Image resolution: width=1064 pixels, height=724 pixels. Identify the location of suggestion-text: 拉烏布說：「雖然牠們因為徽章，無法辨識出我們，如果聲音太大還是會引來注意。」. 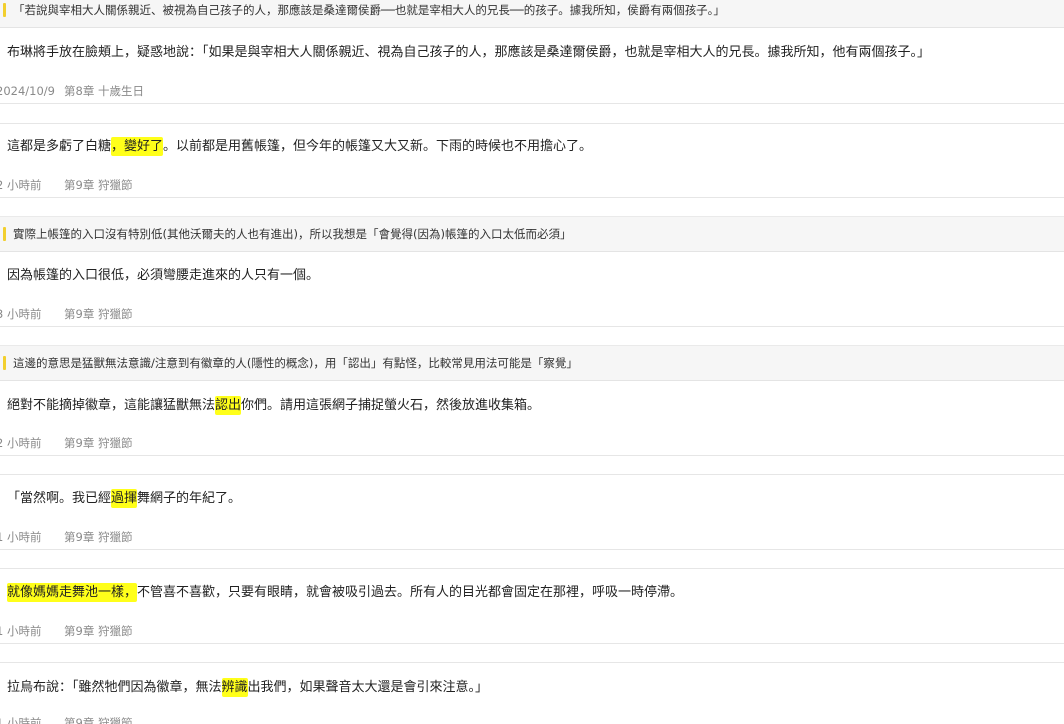
(248, 687).